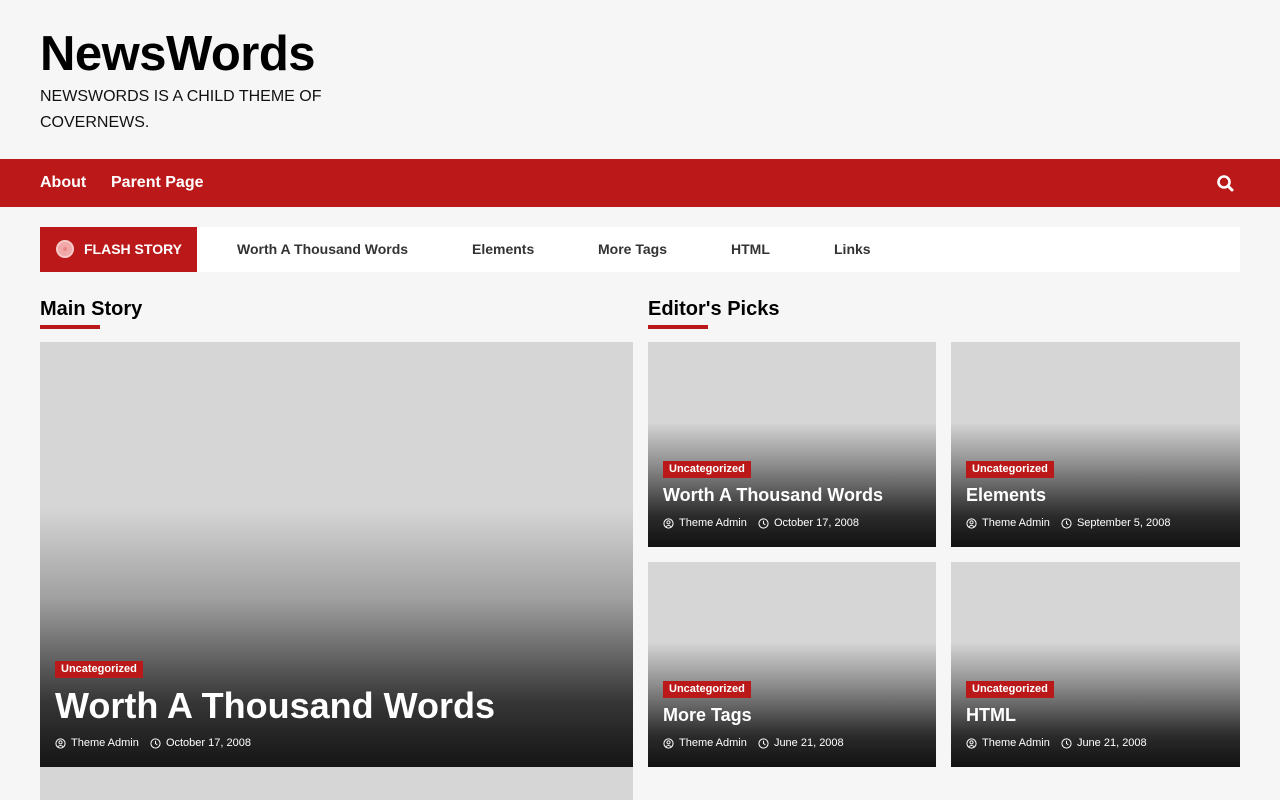 This screenshot has height=800, width=1280. What do you see at coordinates (1226, 184) in the screenshot?
I see `search-icon` at bounding box center [1226, 184].